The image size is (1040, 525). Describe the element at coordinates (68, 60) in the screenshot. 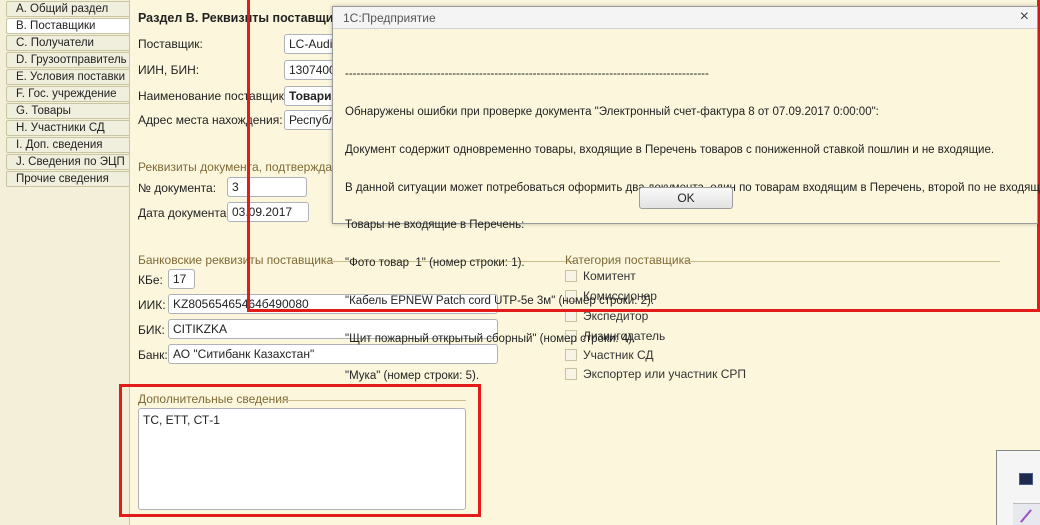

I see `tab-consignor: D. Грузоотправитель` at that location.